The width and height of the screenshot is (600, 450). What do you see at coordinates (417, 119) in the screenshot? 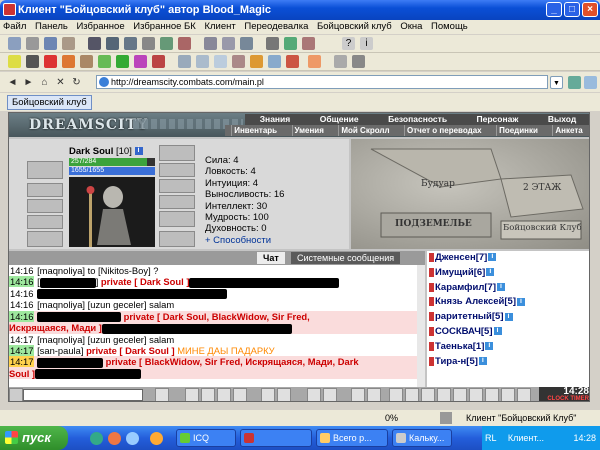
I see `nav-security: Безопасность` at bounding box center [417, 119].